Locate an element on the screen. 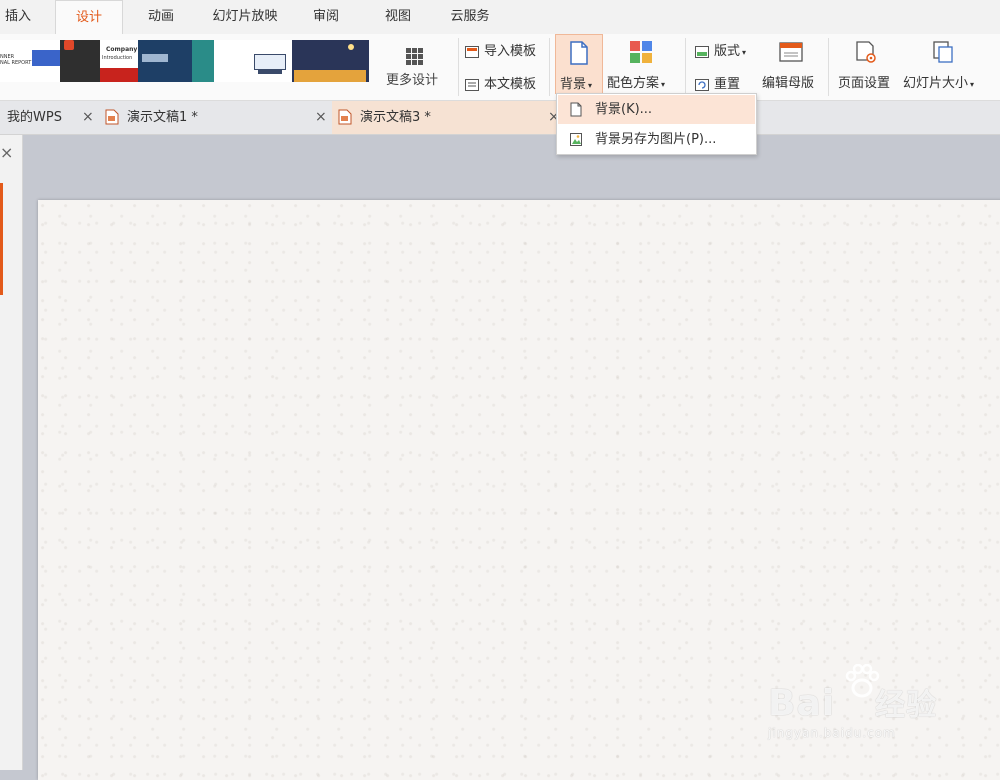 The image size is (1000, 780). thumb-logo-icon is located at coordinates (69, 45).